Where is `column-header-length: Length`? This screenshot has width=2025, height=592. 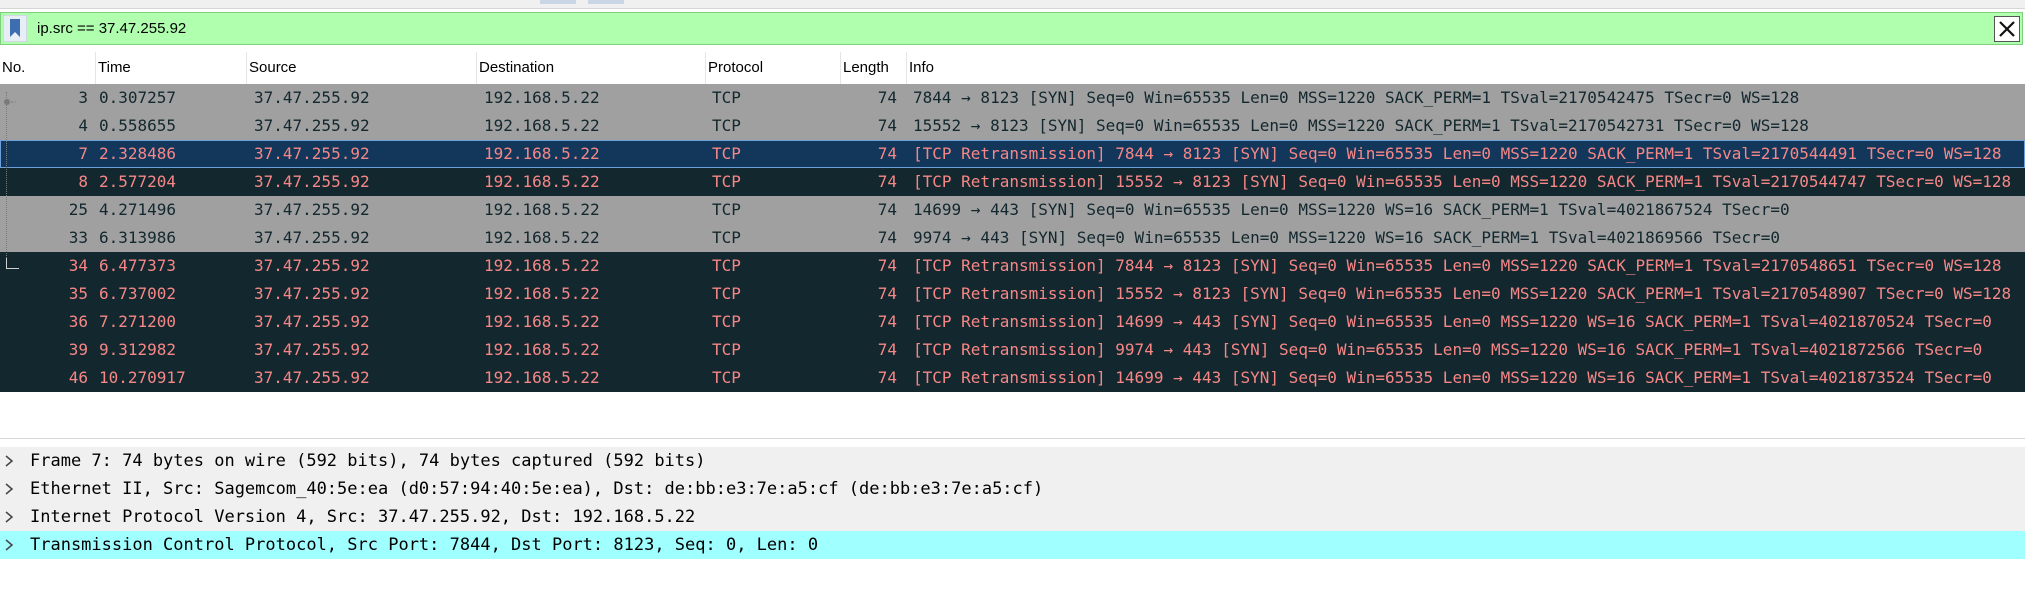 column-header-length: Length is located at coordinates (874, 68).